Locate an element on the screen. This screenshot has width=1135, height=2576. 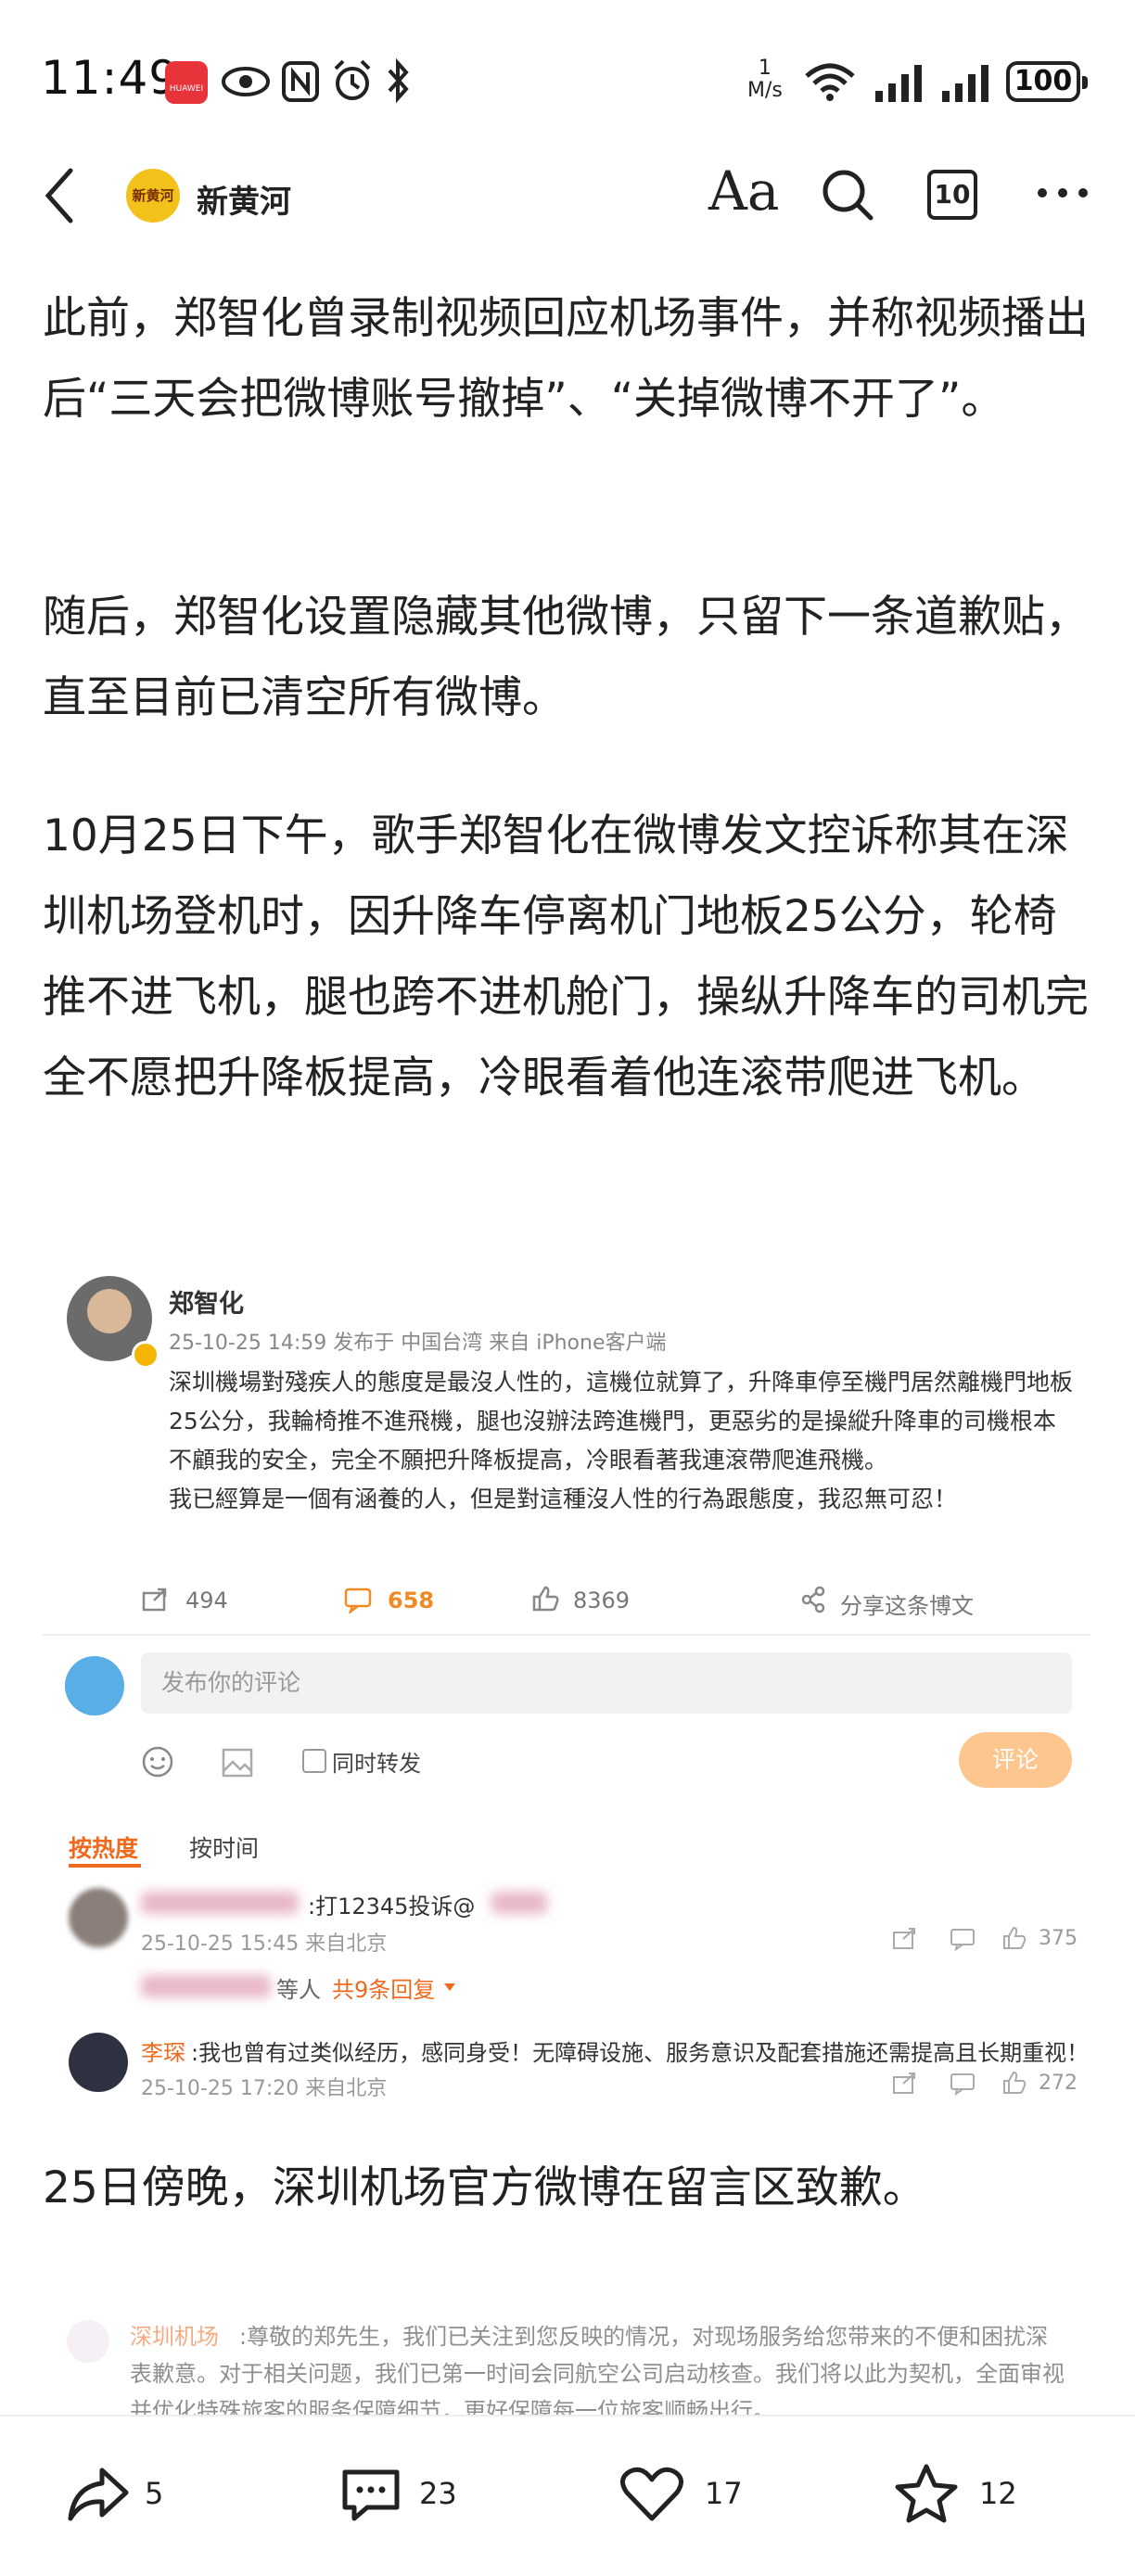
caret-down-icon is located at coordinates (450, 1987).